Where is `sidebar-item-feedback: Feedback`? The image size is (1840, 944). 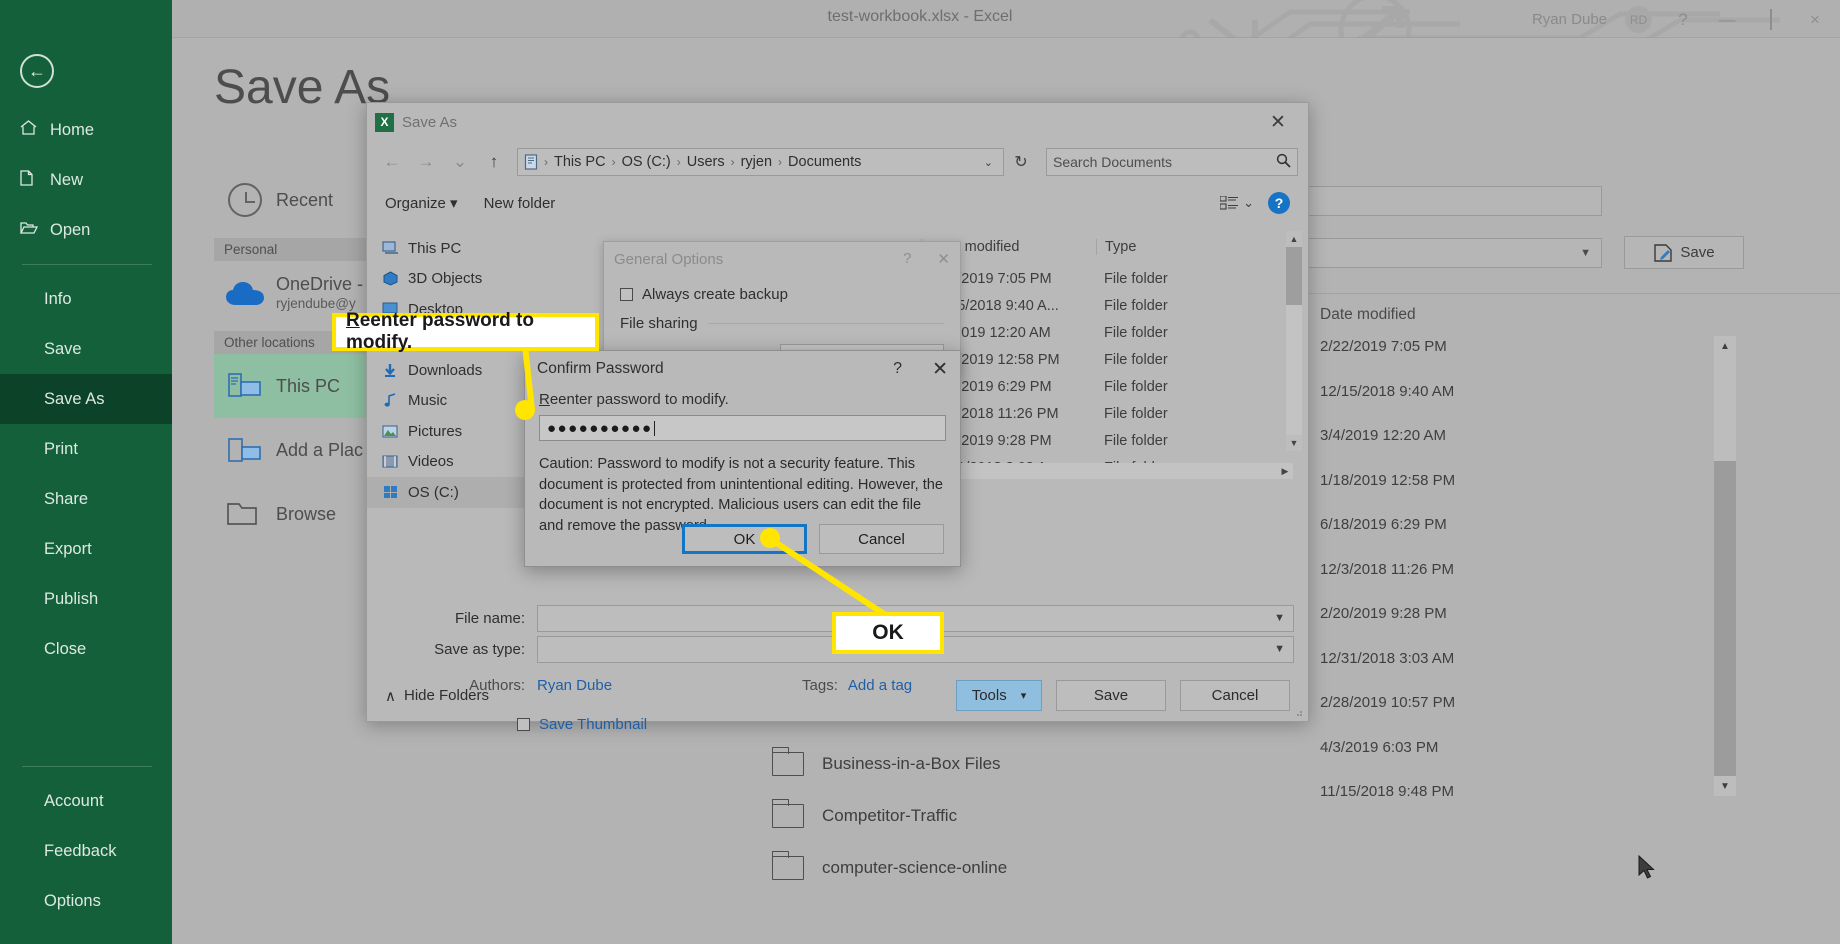 sidebar-item-feedback: Feedback is located at coordinates (86, 851).